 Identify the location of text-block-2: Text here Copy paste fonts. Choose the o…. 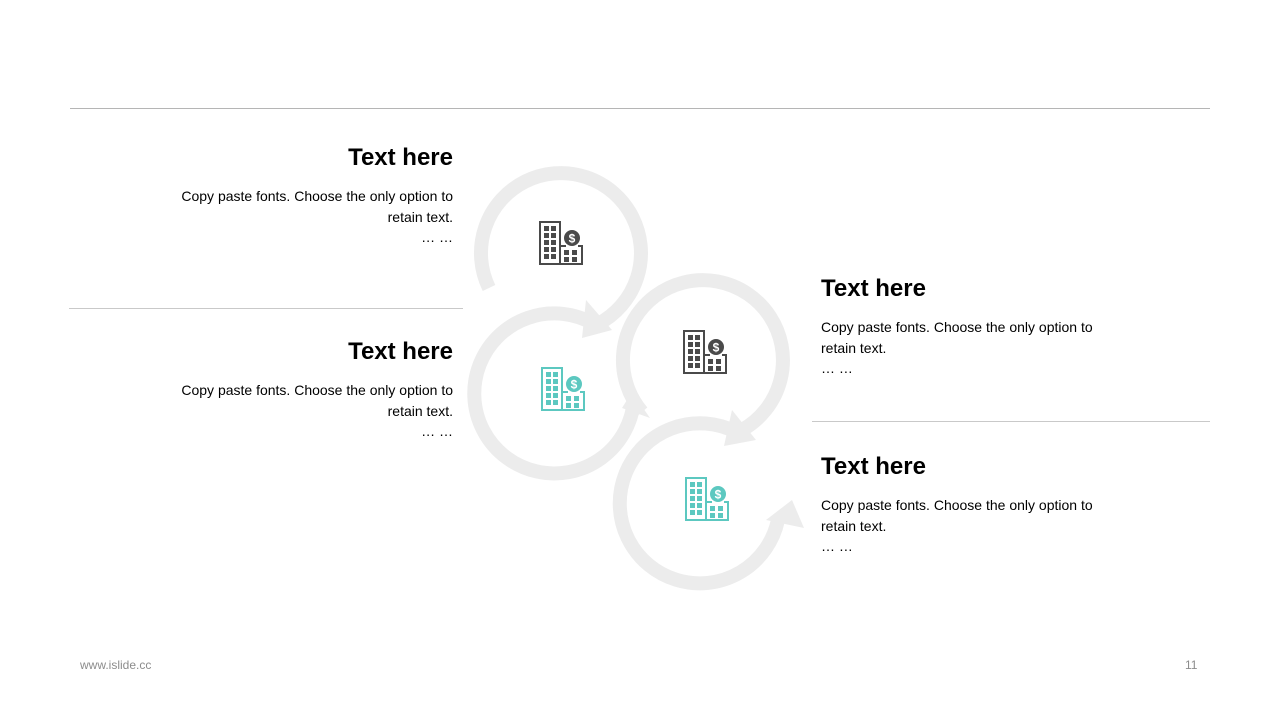
(303, 388).